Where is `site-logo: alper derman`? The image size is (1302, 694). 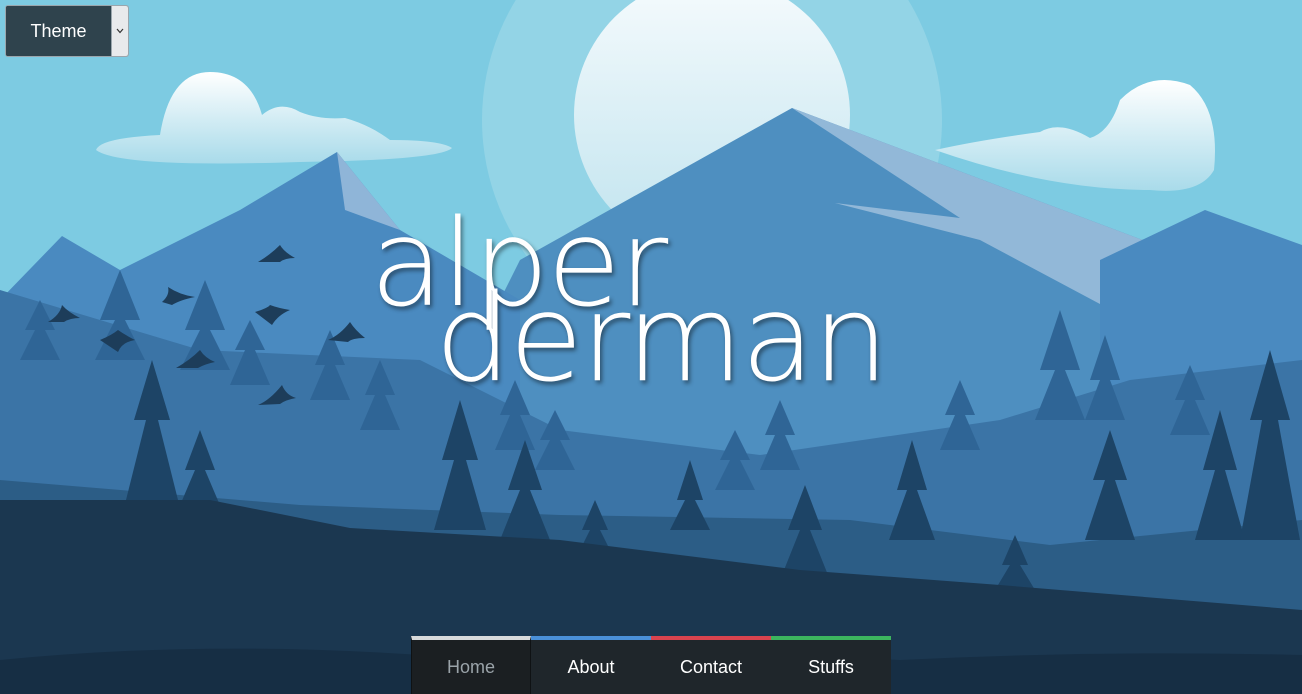 site-logo: alper derman is located at coordinates (629, 305).